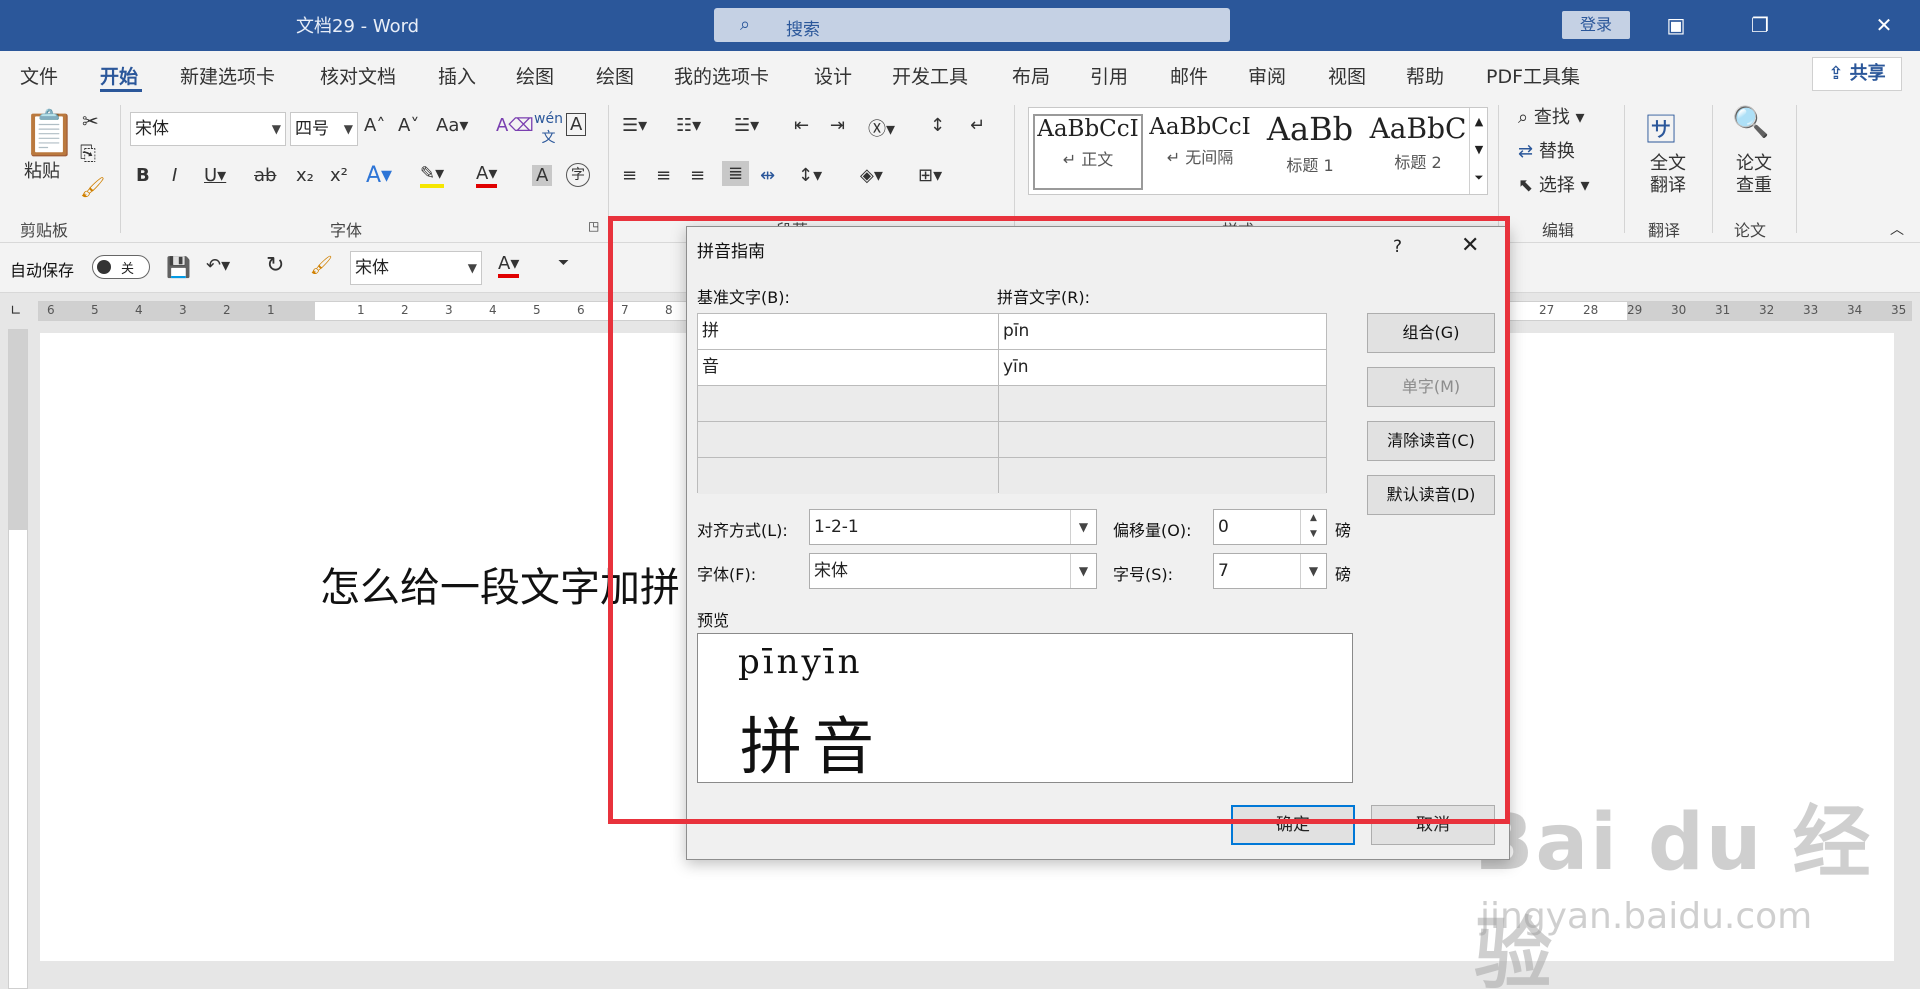 The image size is (1920, 989). What do you see at coordinates (930, 75) in the screenshot?
I see `tab-developer: 开发工具` at bounding box center [930, 75].